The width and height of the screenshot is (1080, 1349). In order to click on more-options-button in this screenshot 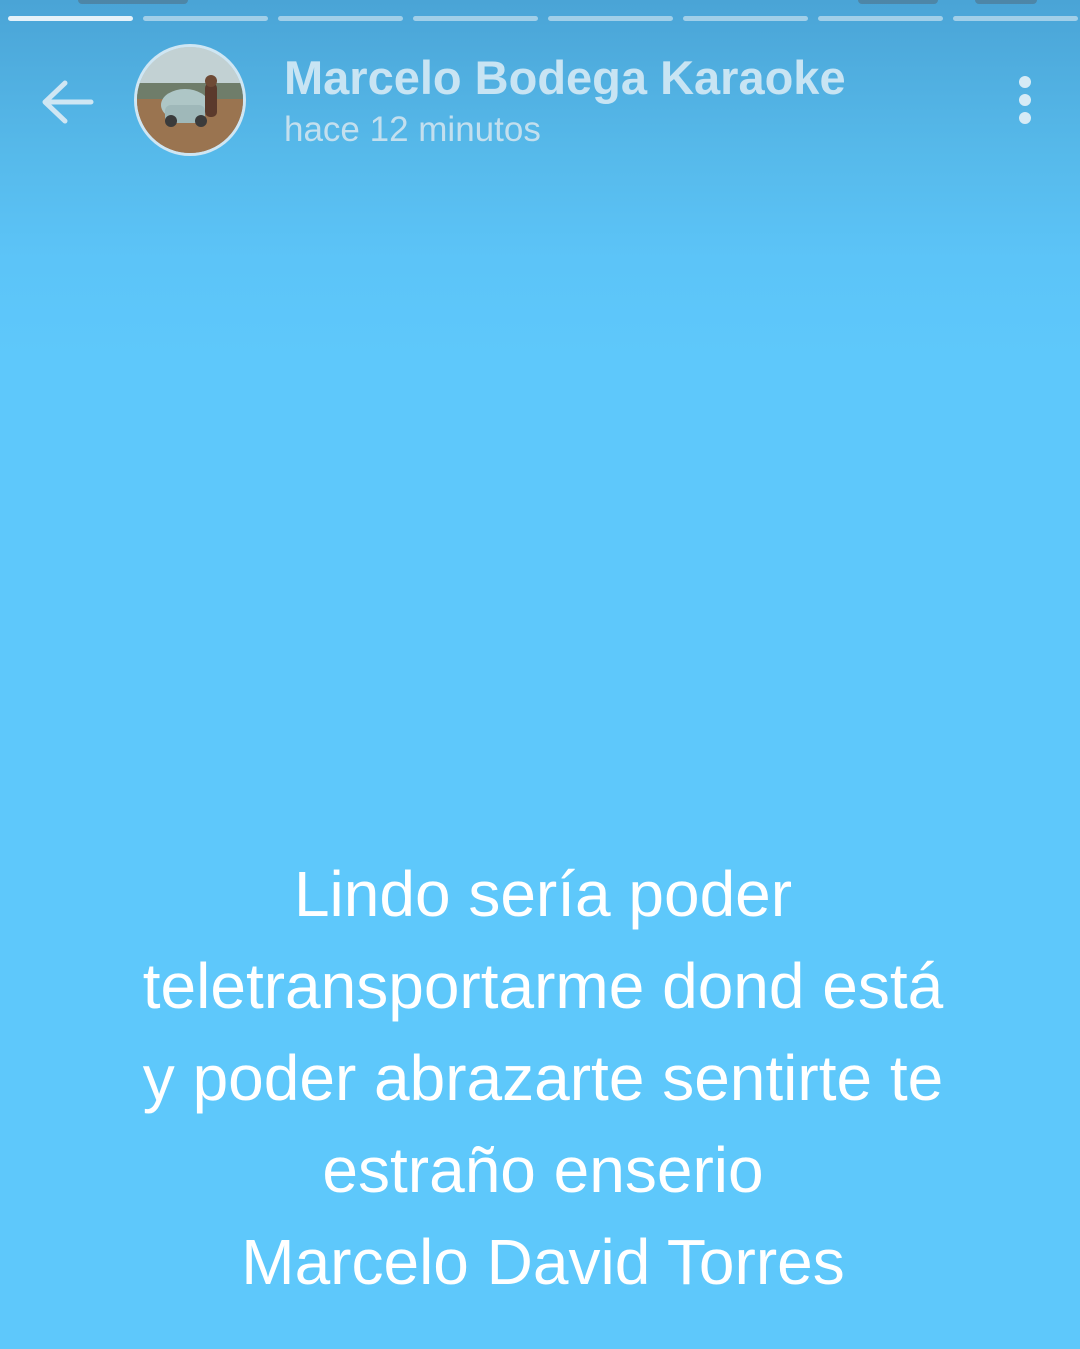, I will do `click(1025, 102)`.